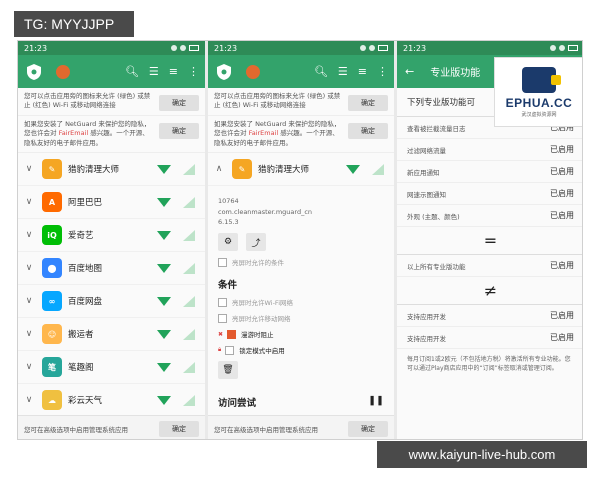 This screenshot has height=480, width=600. Describe the element at coordinates (489, 150) in the screenshot. I see `pro-feature-row: 过滤网络流量 已启用` at that location.